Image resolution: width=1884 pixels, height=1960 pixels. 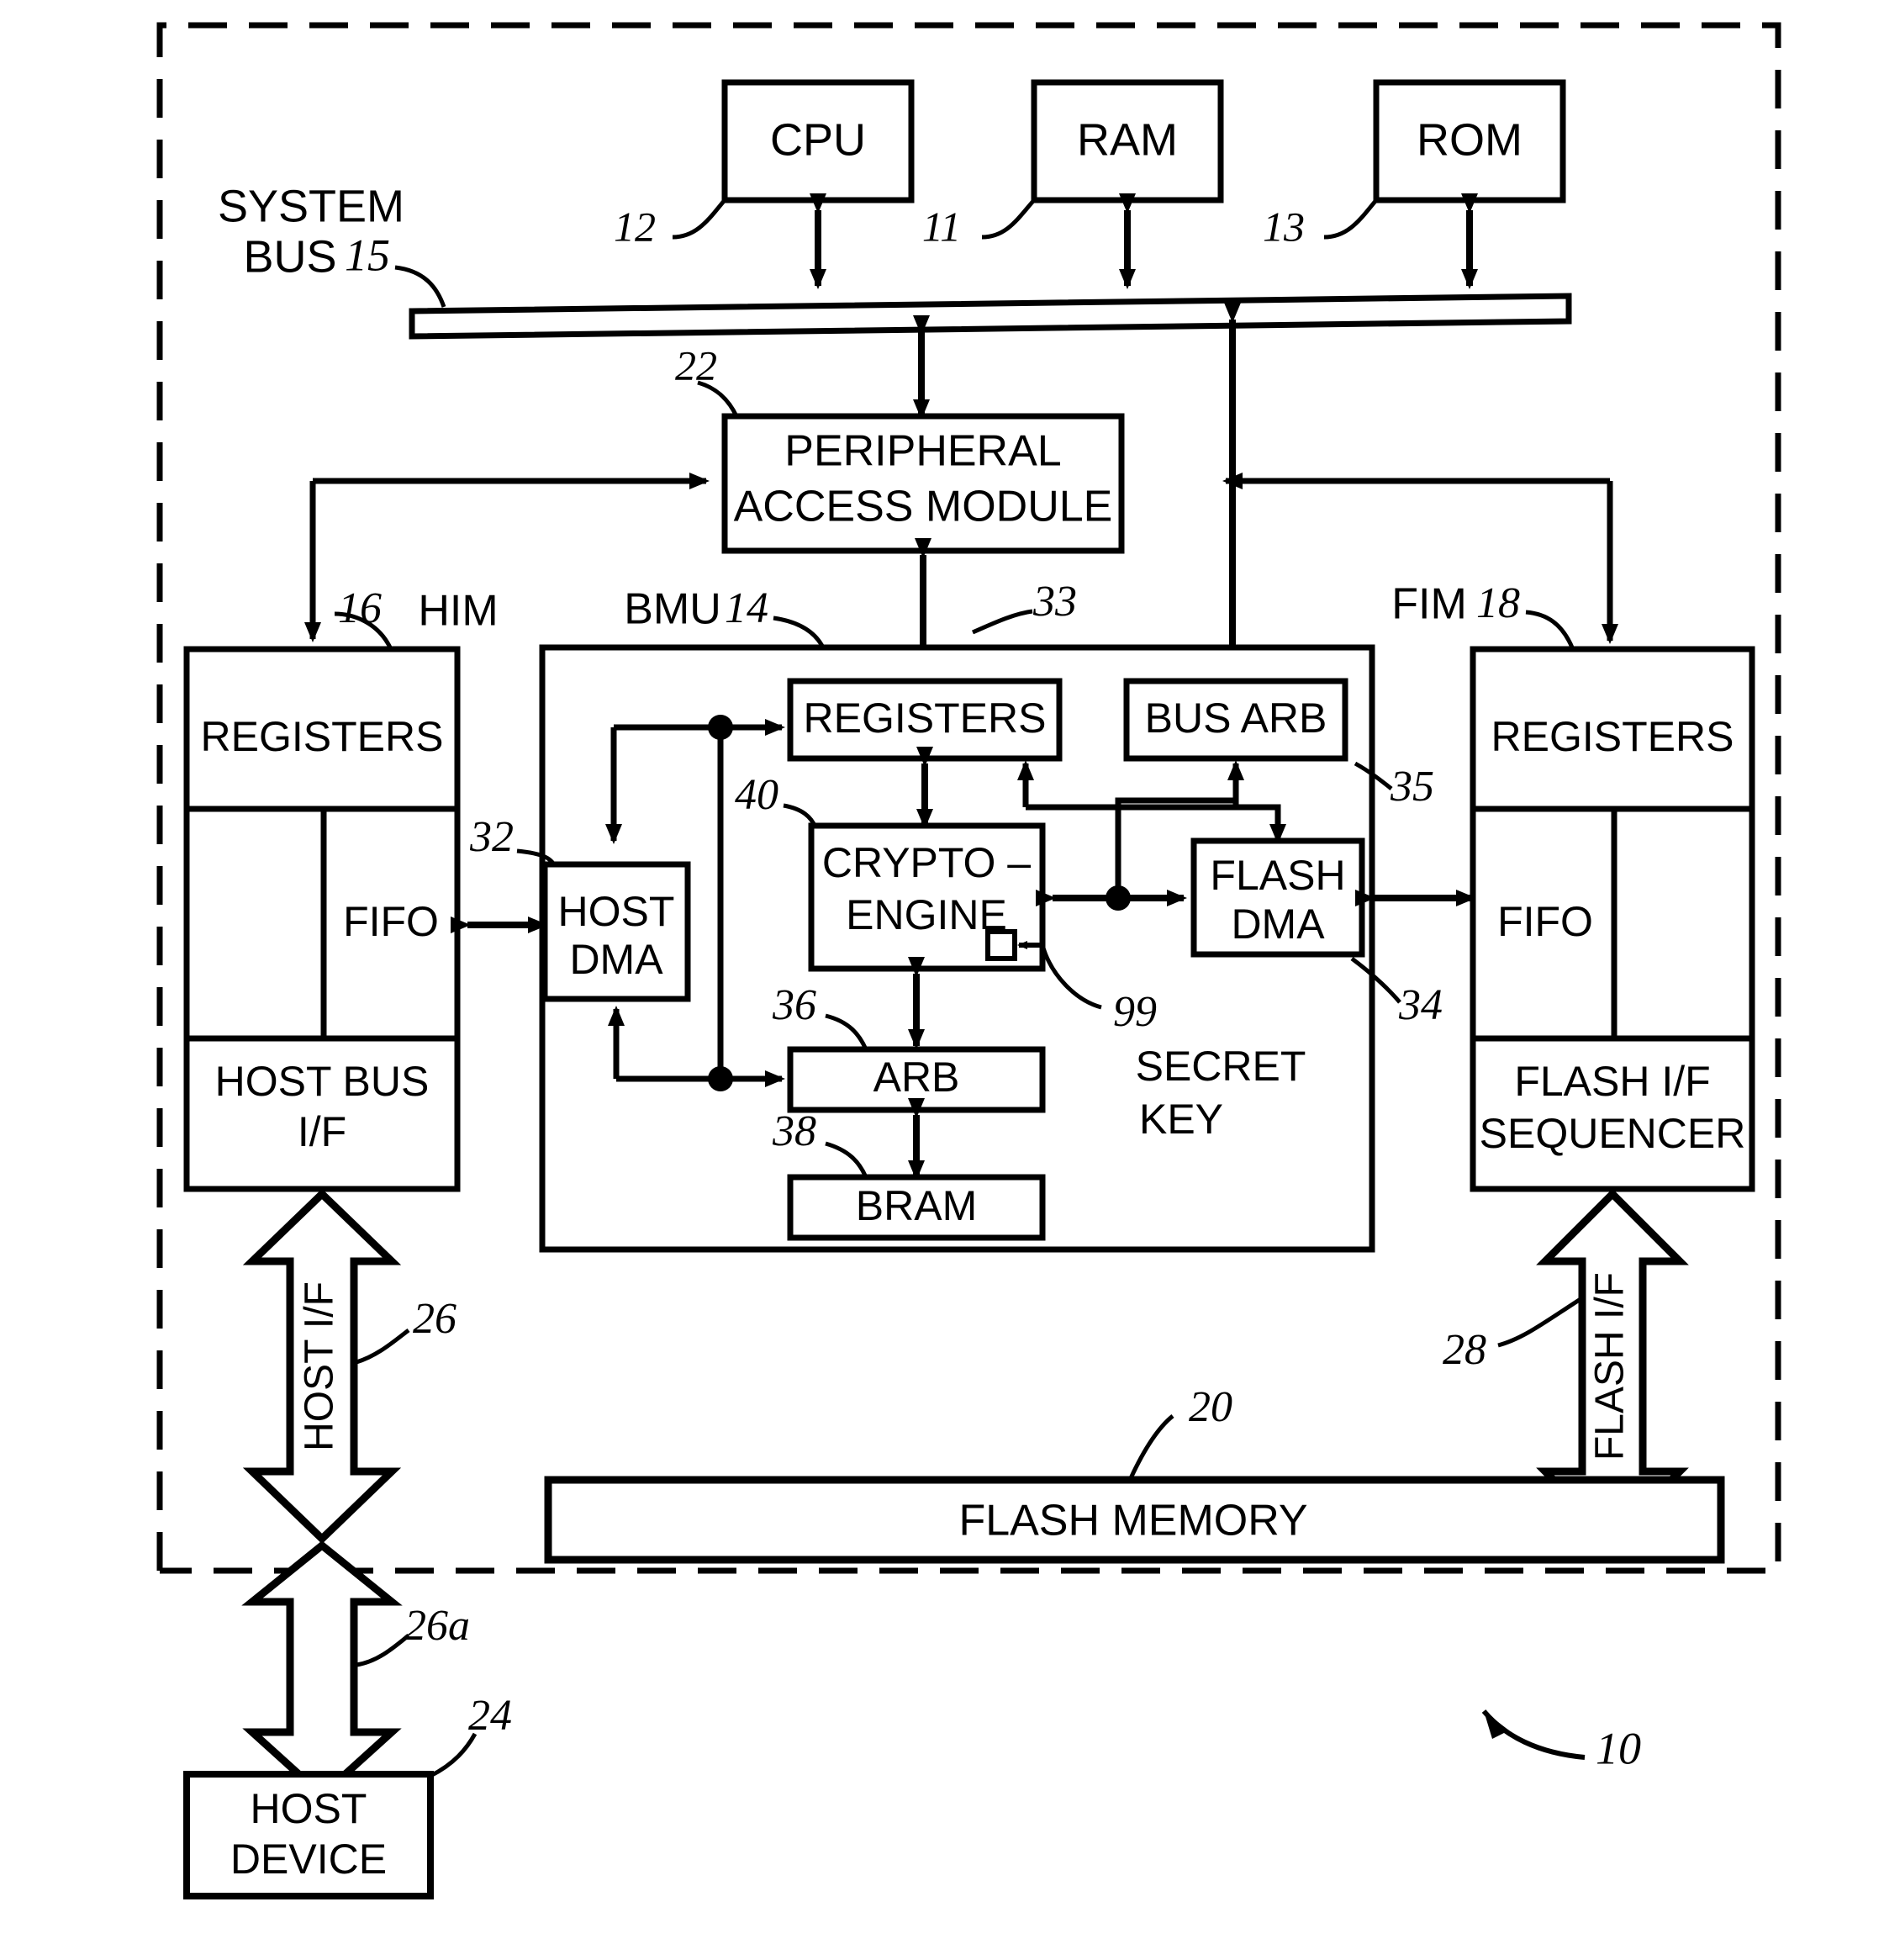 I want to click on ref-leaders-top: 12 11 13, so click(x=996, y=224).